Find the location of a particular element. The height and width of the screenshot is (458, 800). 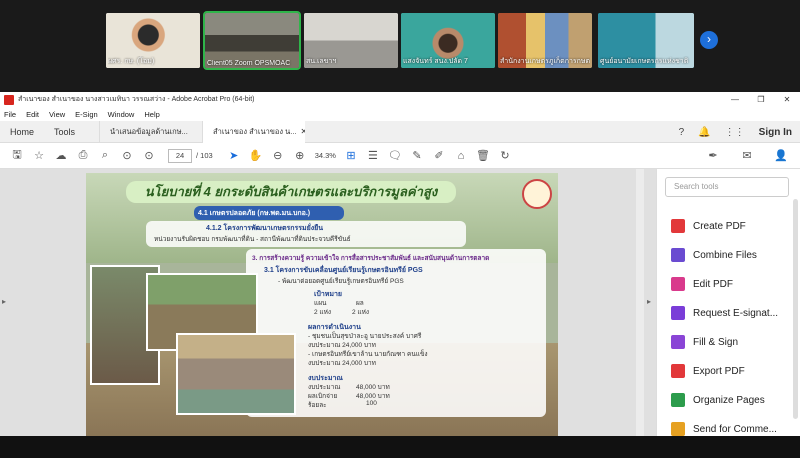

zoom-in-icon: ⊕ is located at coordinates (300, 155).